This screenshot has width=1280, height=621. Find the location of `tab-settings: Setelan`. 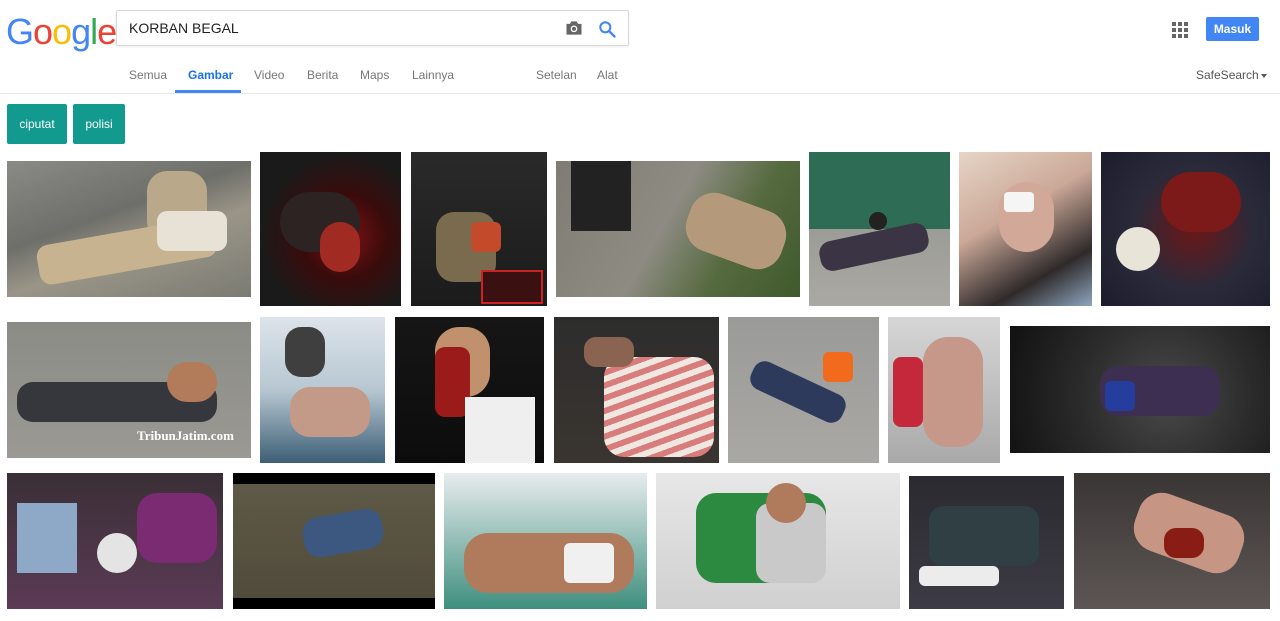

tab-settings: Setelan is located at coordinates (556, 75).